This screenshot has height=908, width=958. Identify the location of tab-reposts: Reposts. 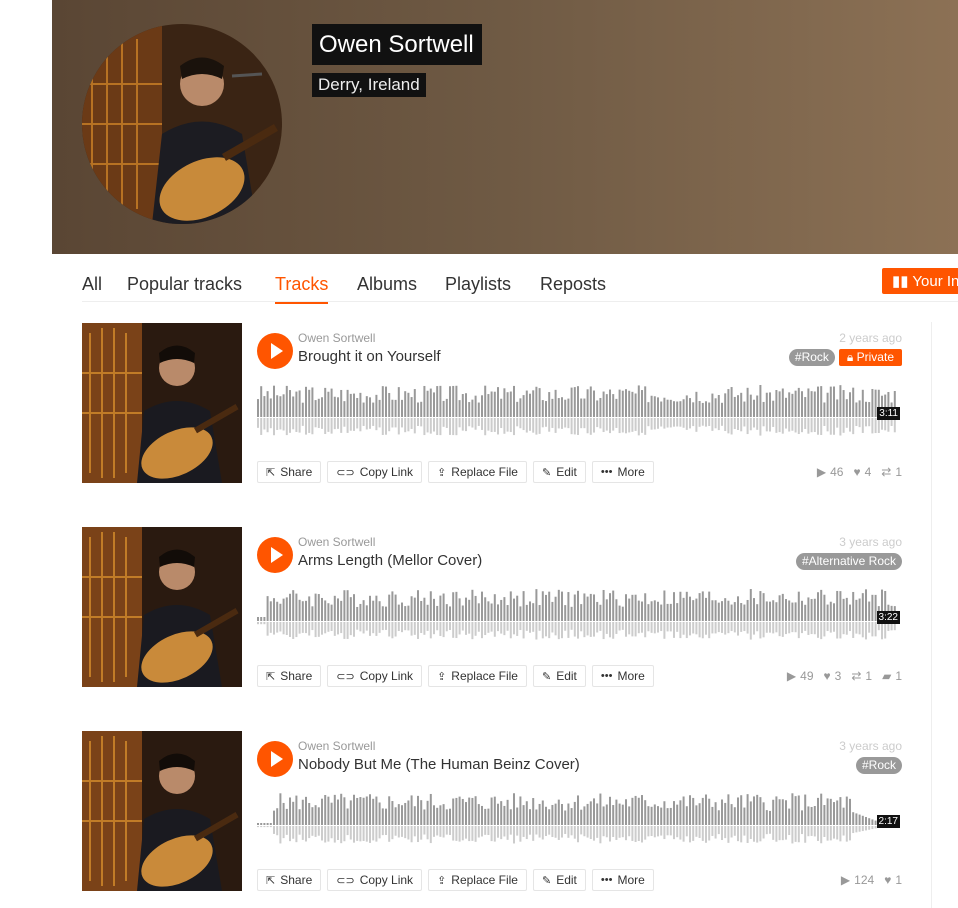
(573, 284).